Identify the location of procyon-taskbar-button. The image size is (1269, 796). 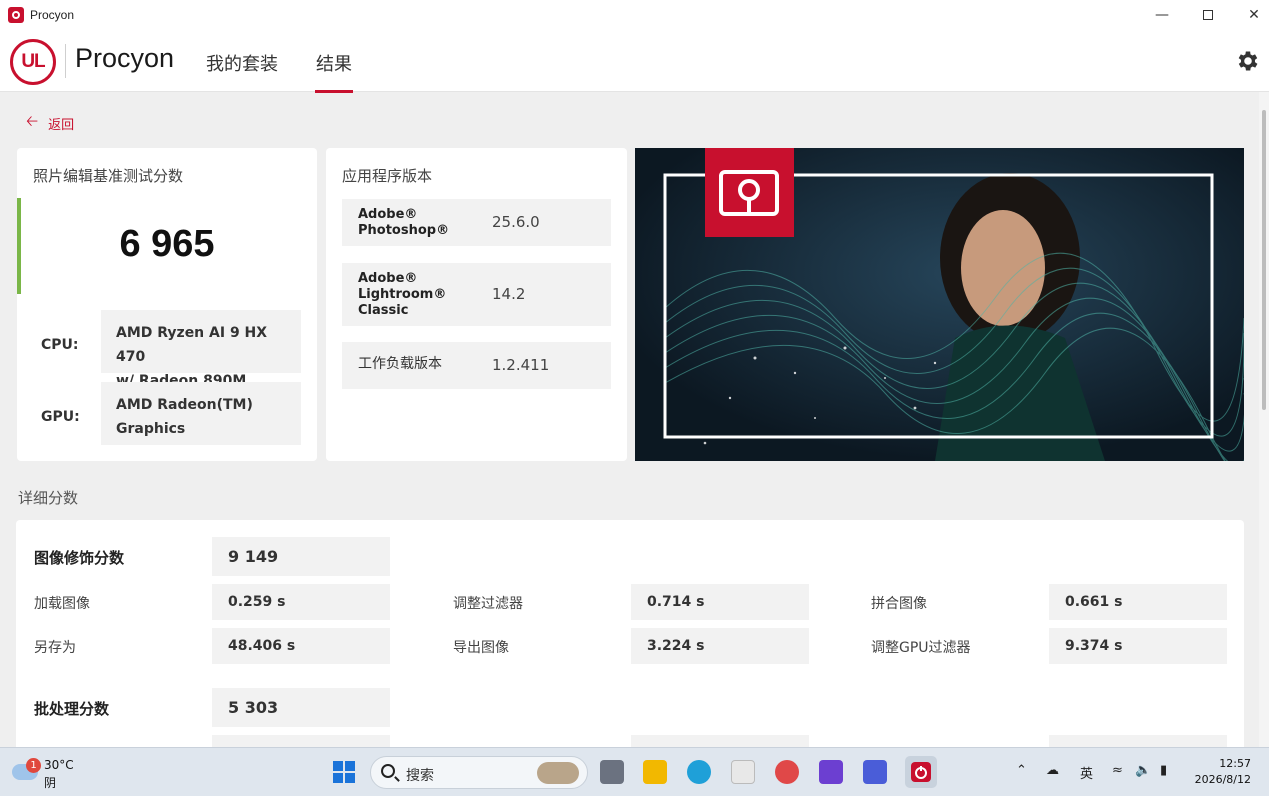
(921, 772).